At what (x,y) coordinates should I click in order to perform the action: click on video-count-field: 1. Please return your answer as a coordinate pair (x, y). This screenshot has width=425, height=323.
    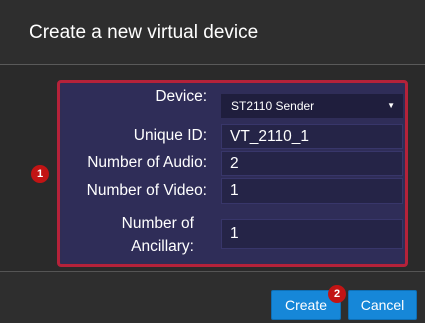
    Looking at the image, I should click on (312, 191).